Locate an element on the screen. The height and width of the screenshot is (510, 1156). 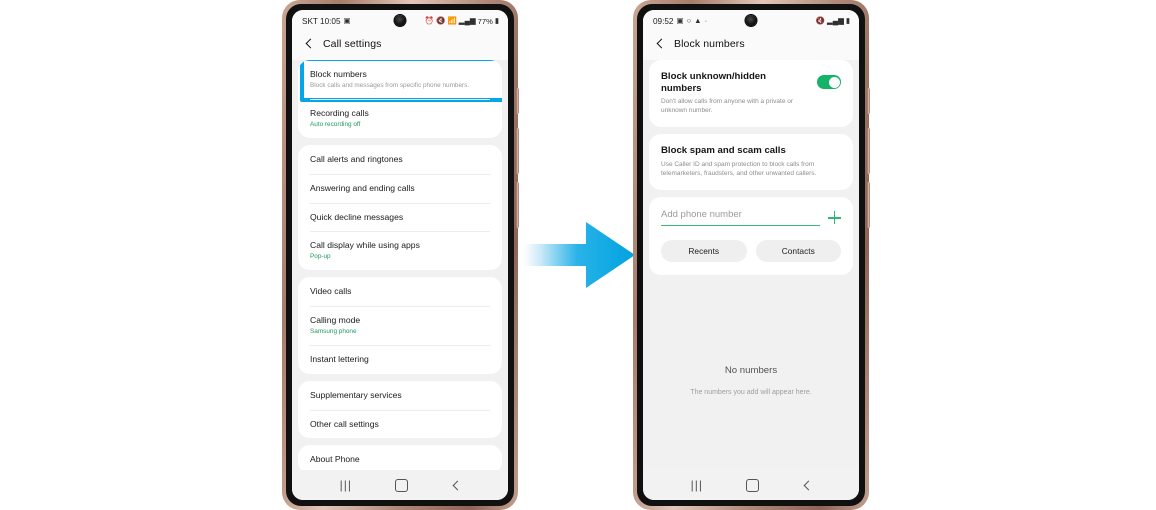
empty-state-title: No numbers is located at coordinates (751, 370).